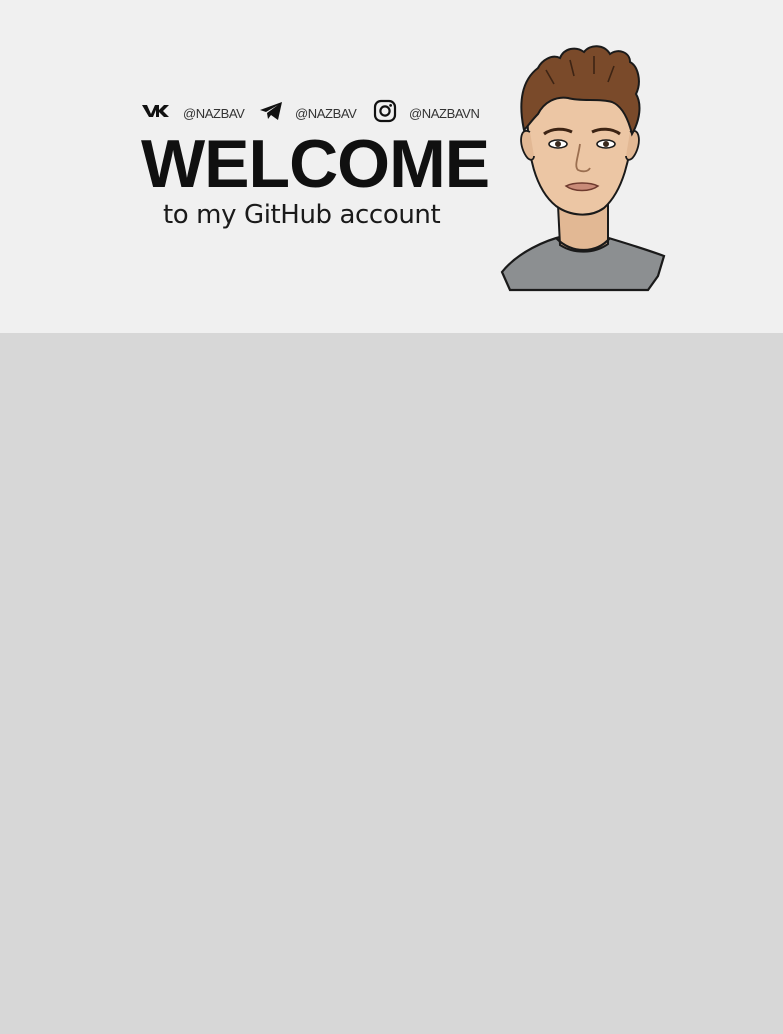 This screenshot has height=1034, width=783. What do you see at coordinates (326, 113) in the screenshot?
I see `telegram-handle: @NAZBAV` at bounding box center [326, 113].